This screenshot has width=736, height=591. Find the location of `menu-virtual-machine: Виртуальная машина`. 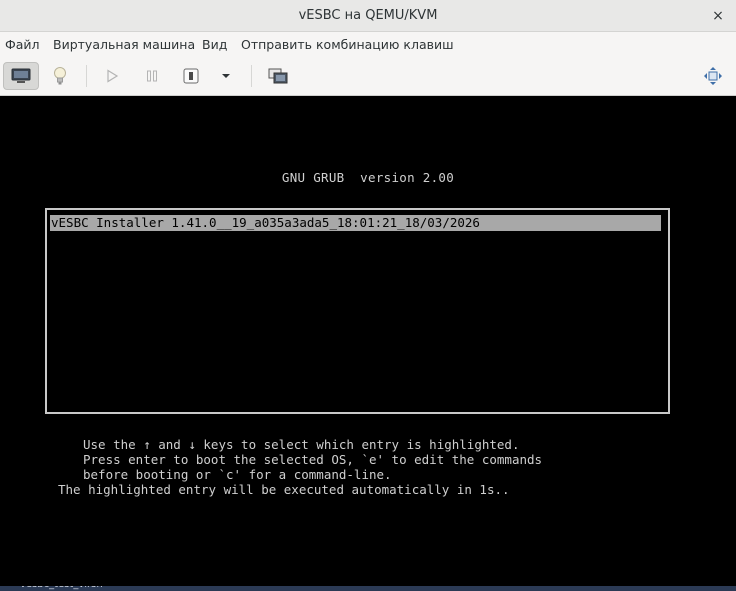

menu-virtual-machine: Виртуальная машина is located at coordinates (124, 44).